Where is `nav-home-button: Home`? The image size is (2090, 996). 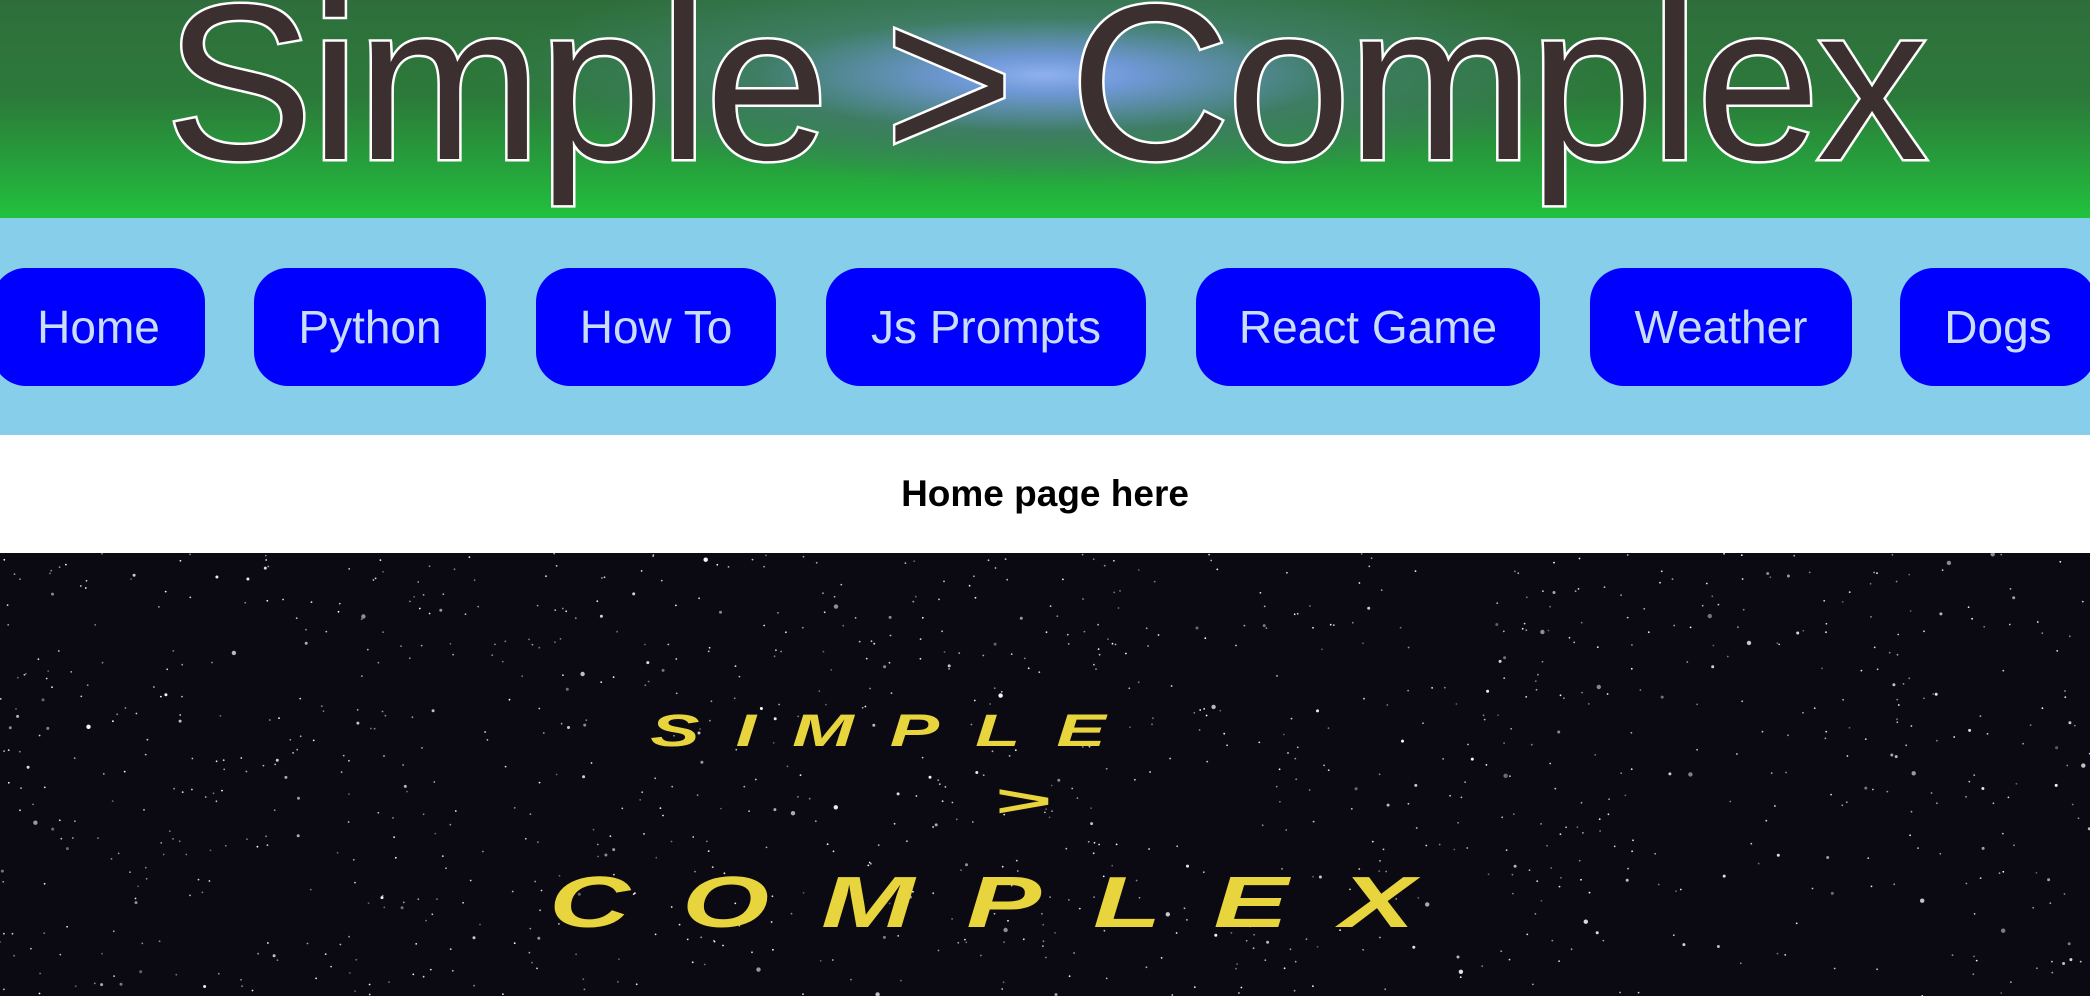 nav-home-button: Home is located at coordinates (102, 327).